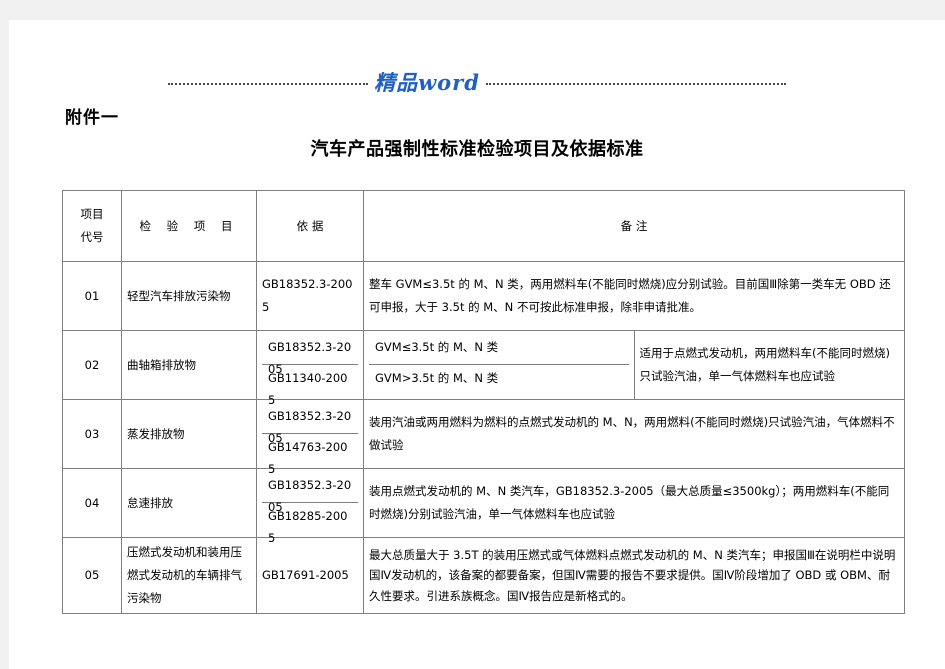 This screenshot has height=669, width=945. What do you see at coordinates (437, 378) in the screenshot?
I see `row-category: GVM>3.5t 的 M、N 类` at bounding box center [437, 378].